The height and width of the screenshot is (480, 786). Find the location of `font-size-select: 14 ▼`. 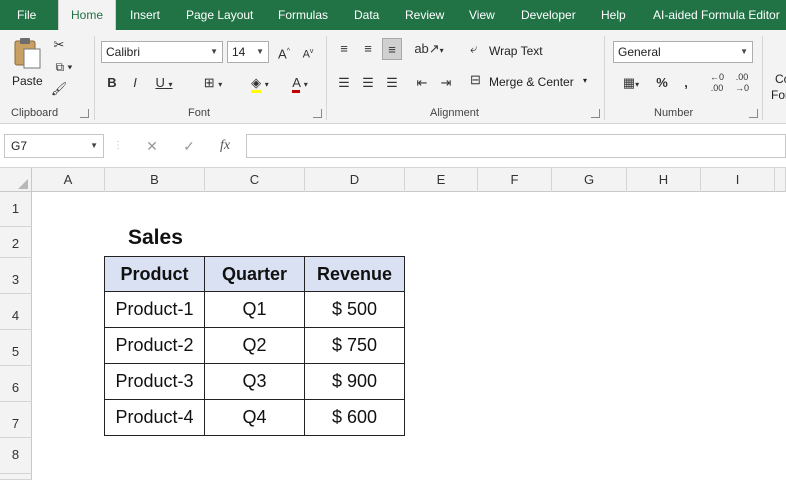

font-size-select: 14 ▼ is located at coordinates (248, 52).